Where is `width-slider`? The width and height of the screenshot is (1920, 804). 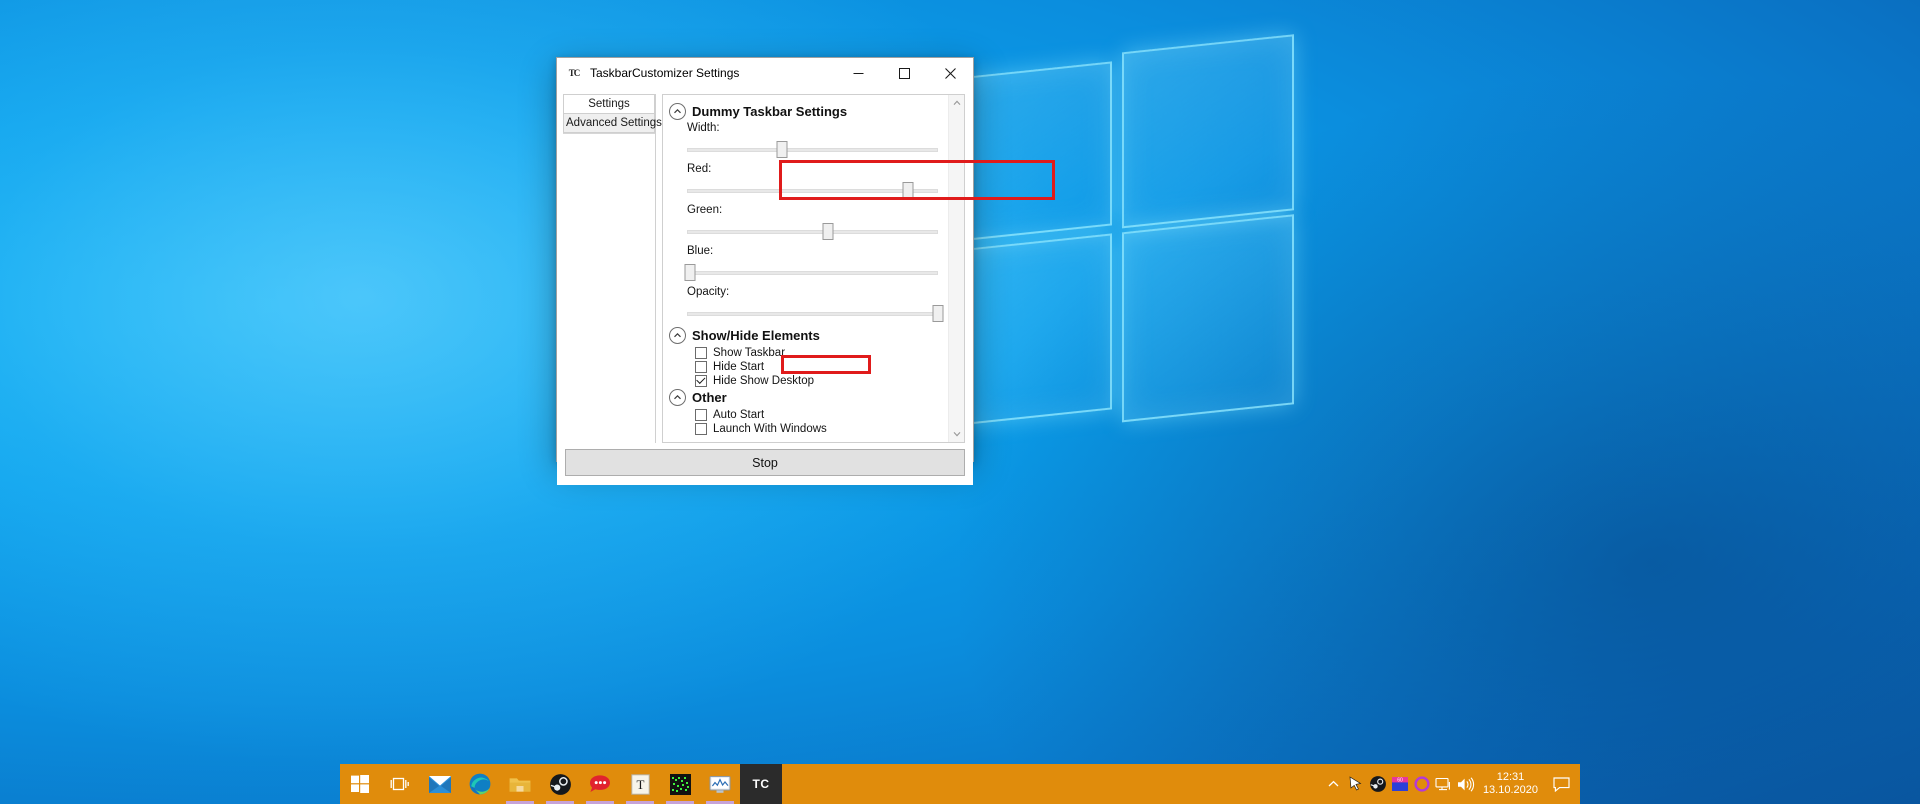 width-slider is located at coordinates (812, 149).